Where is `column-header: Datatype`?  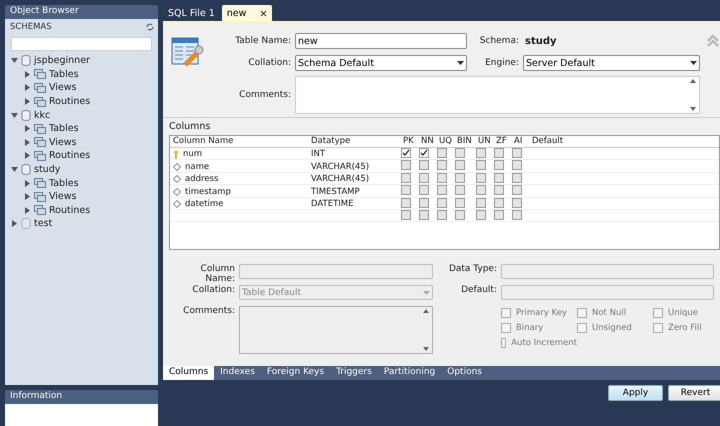 column-header: Datatype is located at coordinates (354, 141).